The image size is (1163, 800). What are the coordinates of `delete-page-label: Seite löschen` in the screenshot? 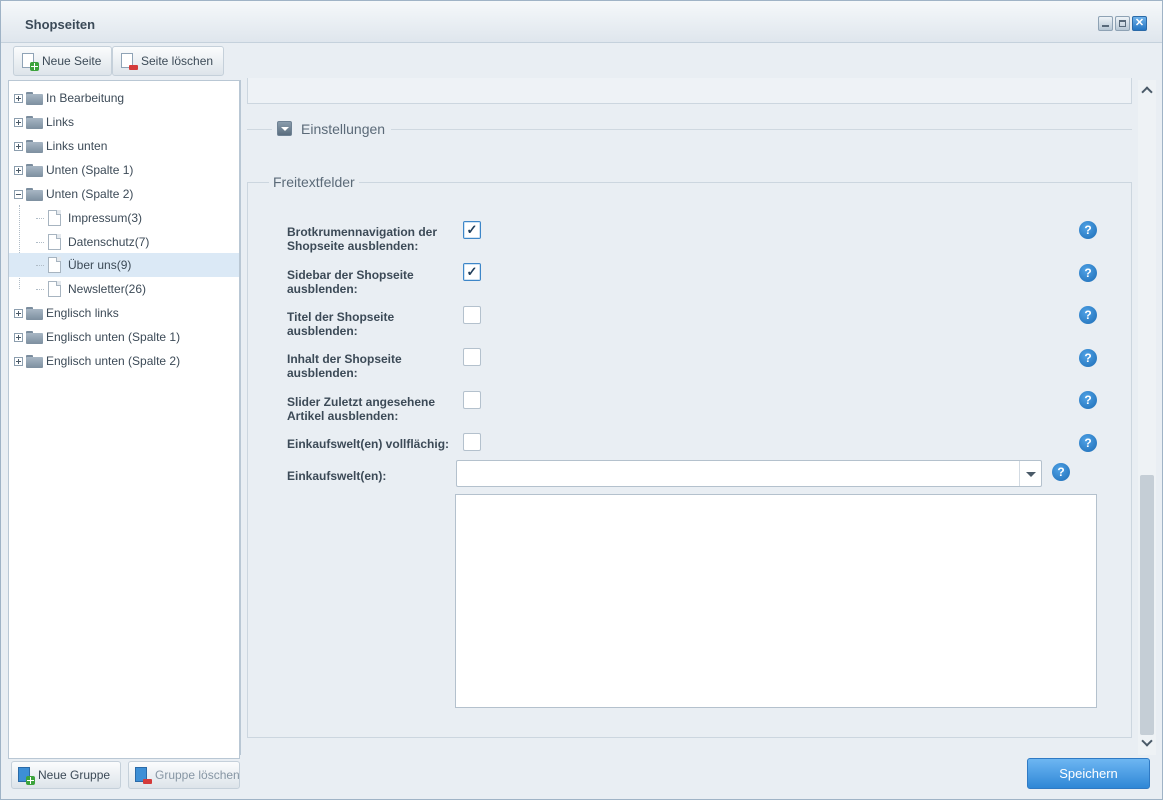 It's located at (177, 61).